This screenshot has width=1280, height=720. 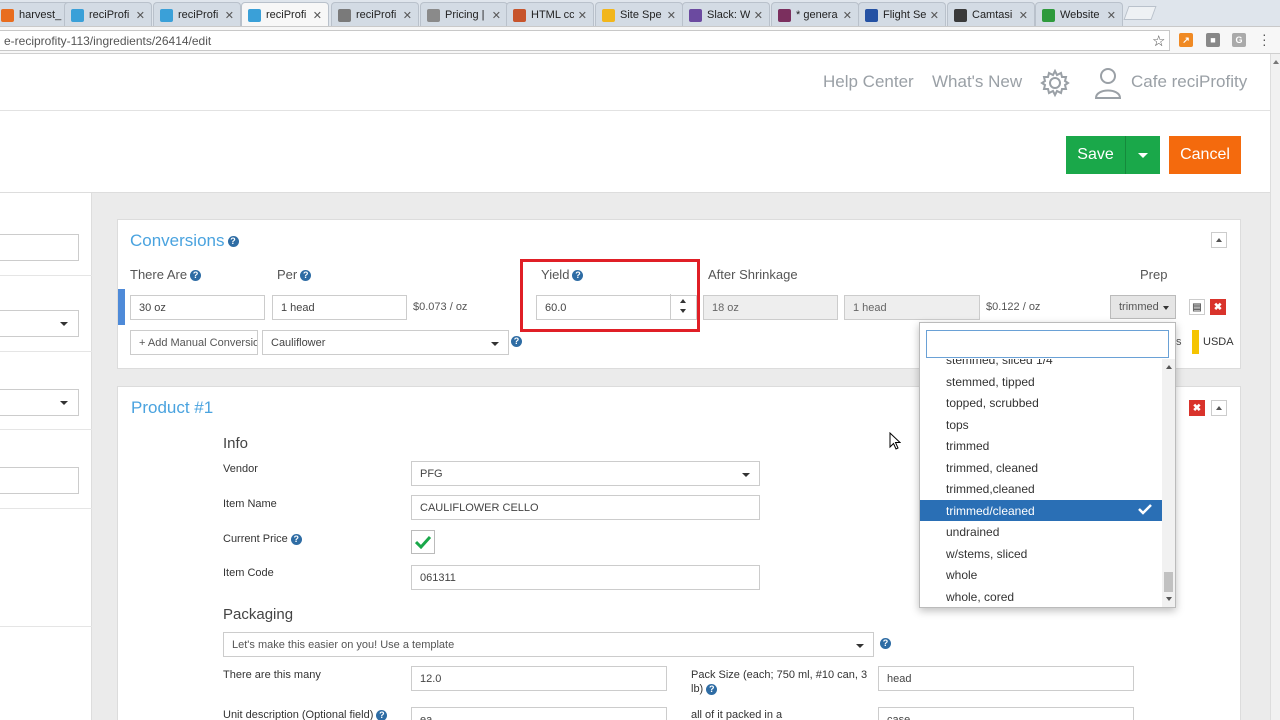 What do you see at coordinates (1158, 41) in the screenshot?
I see `bookmark-star-icon: ☆` at bounding box center [1158, 41].